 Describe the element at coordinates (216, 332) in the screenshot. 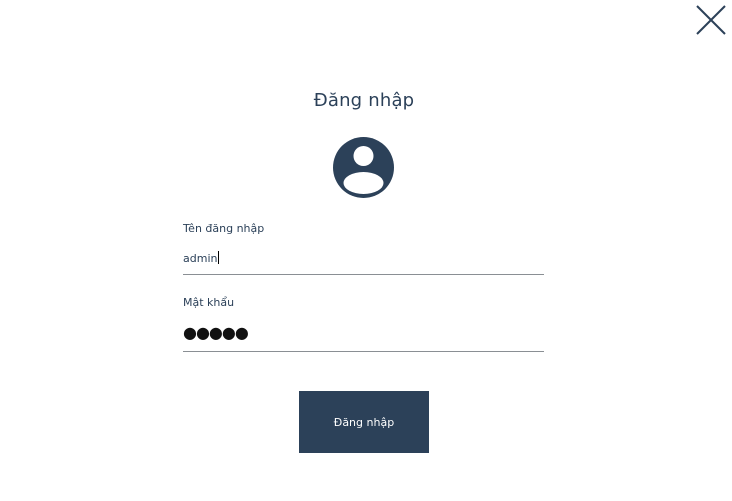

I see `password-value: ●●●●●` at that location.